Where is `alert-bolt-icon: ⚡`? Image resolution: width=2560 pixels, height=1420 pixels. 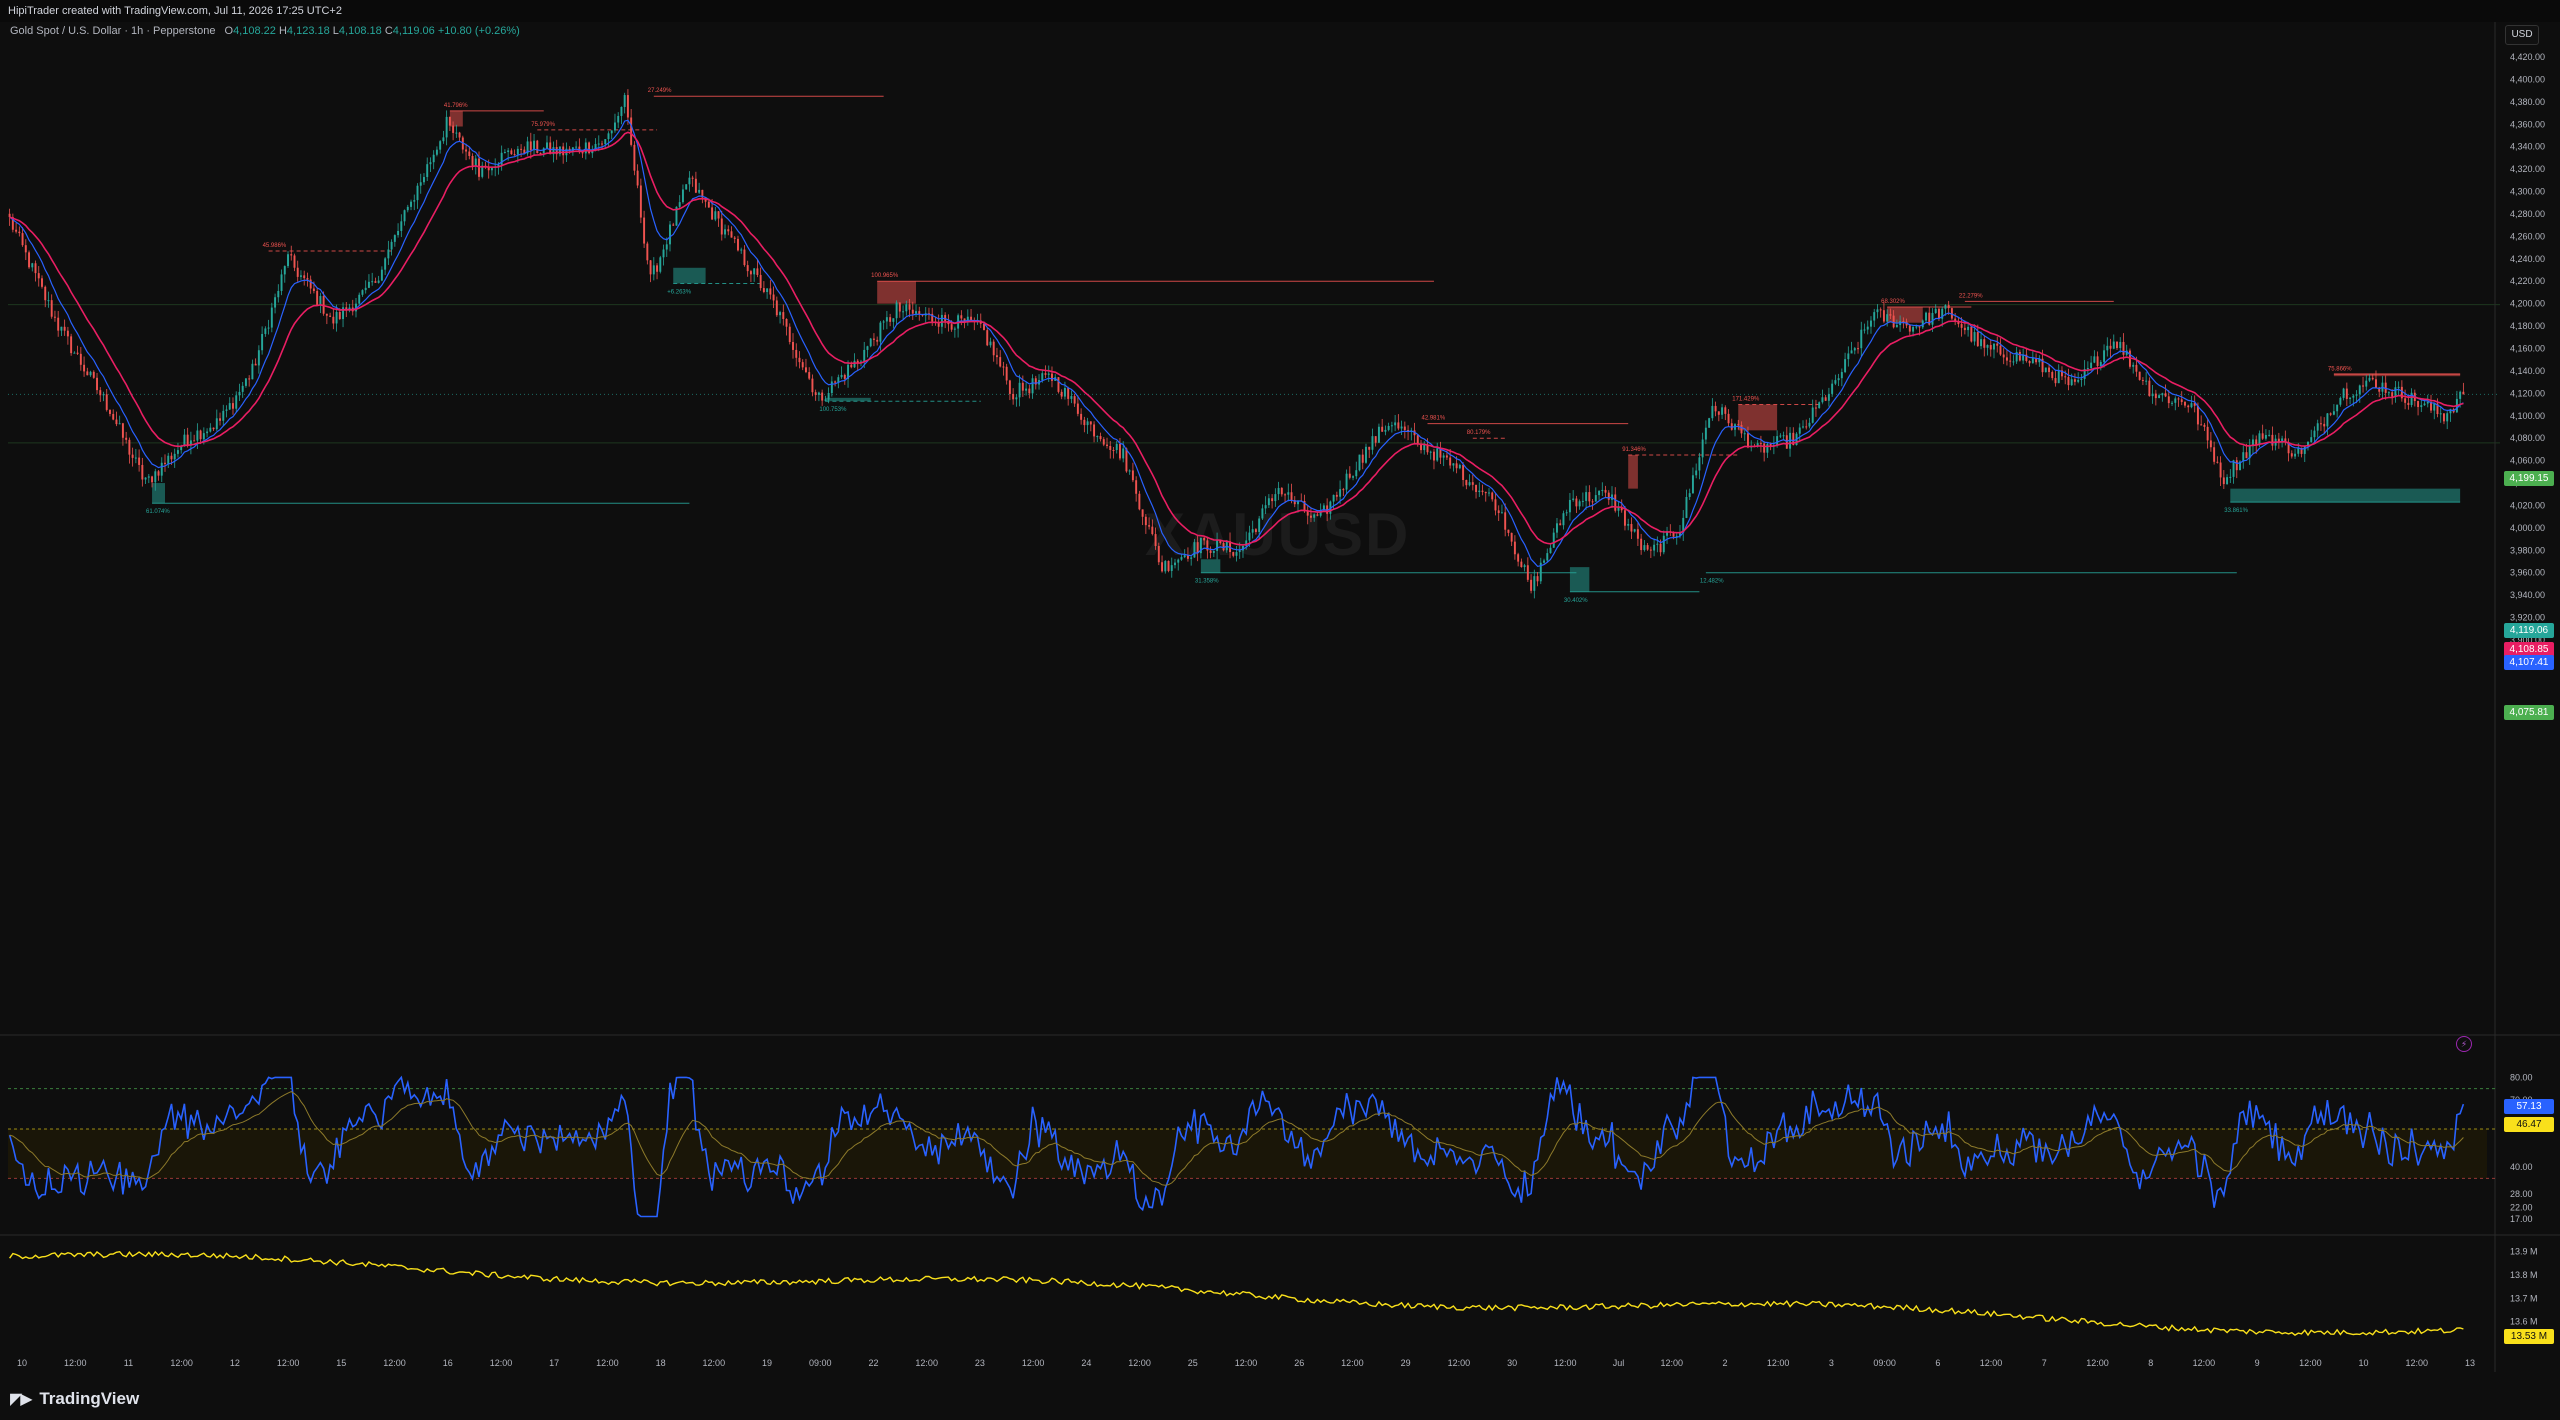
alert-bolt-icon: ⚡ is located at coordinates (2464, 1044).